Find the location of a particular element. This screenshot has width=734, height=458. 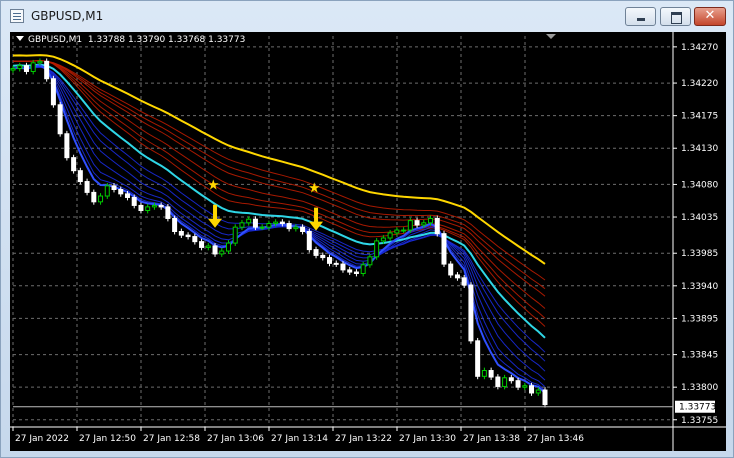

price-label: 1.34220 is located at coordinates (699, 84).